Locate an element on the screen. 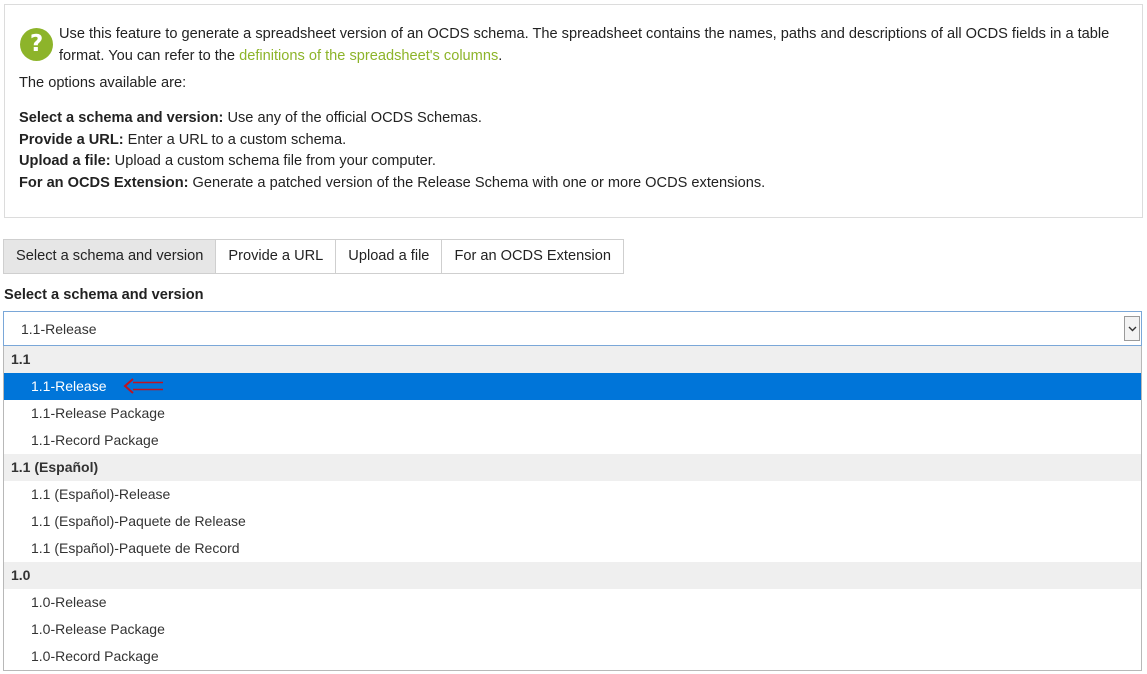  option-group-1-1-espanol: 1.1 (Español) is located at coordinates (572, 467).